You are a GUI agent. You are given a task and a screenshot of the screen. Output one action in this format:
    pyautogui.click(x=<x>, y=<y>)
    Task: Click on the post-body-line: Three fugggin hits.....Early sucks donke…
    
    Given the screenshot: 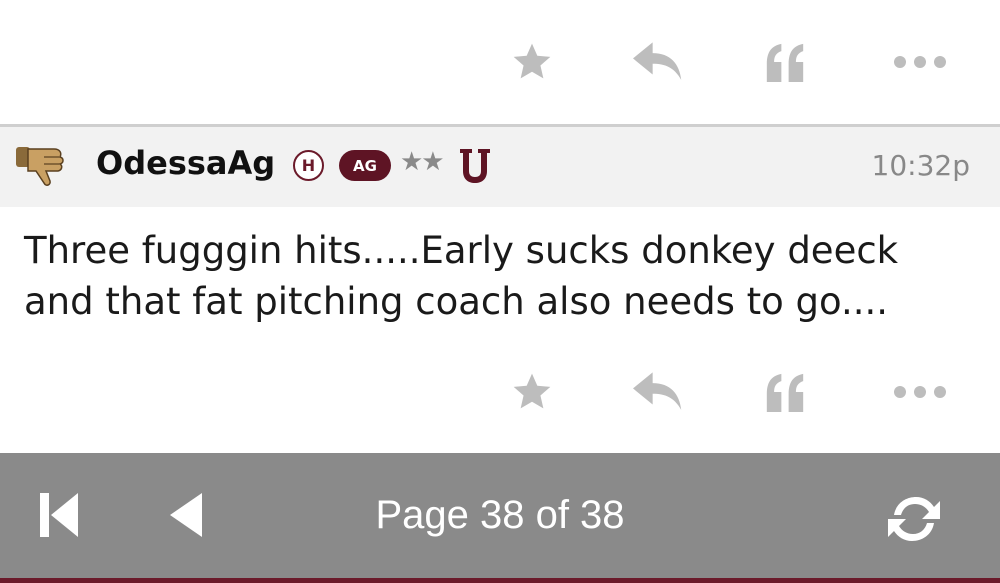 What is the action you would take?
    pyautogui.click(x=461, y=250)
    